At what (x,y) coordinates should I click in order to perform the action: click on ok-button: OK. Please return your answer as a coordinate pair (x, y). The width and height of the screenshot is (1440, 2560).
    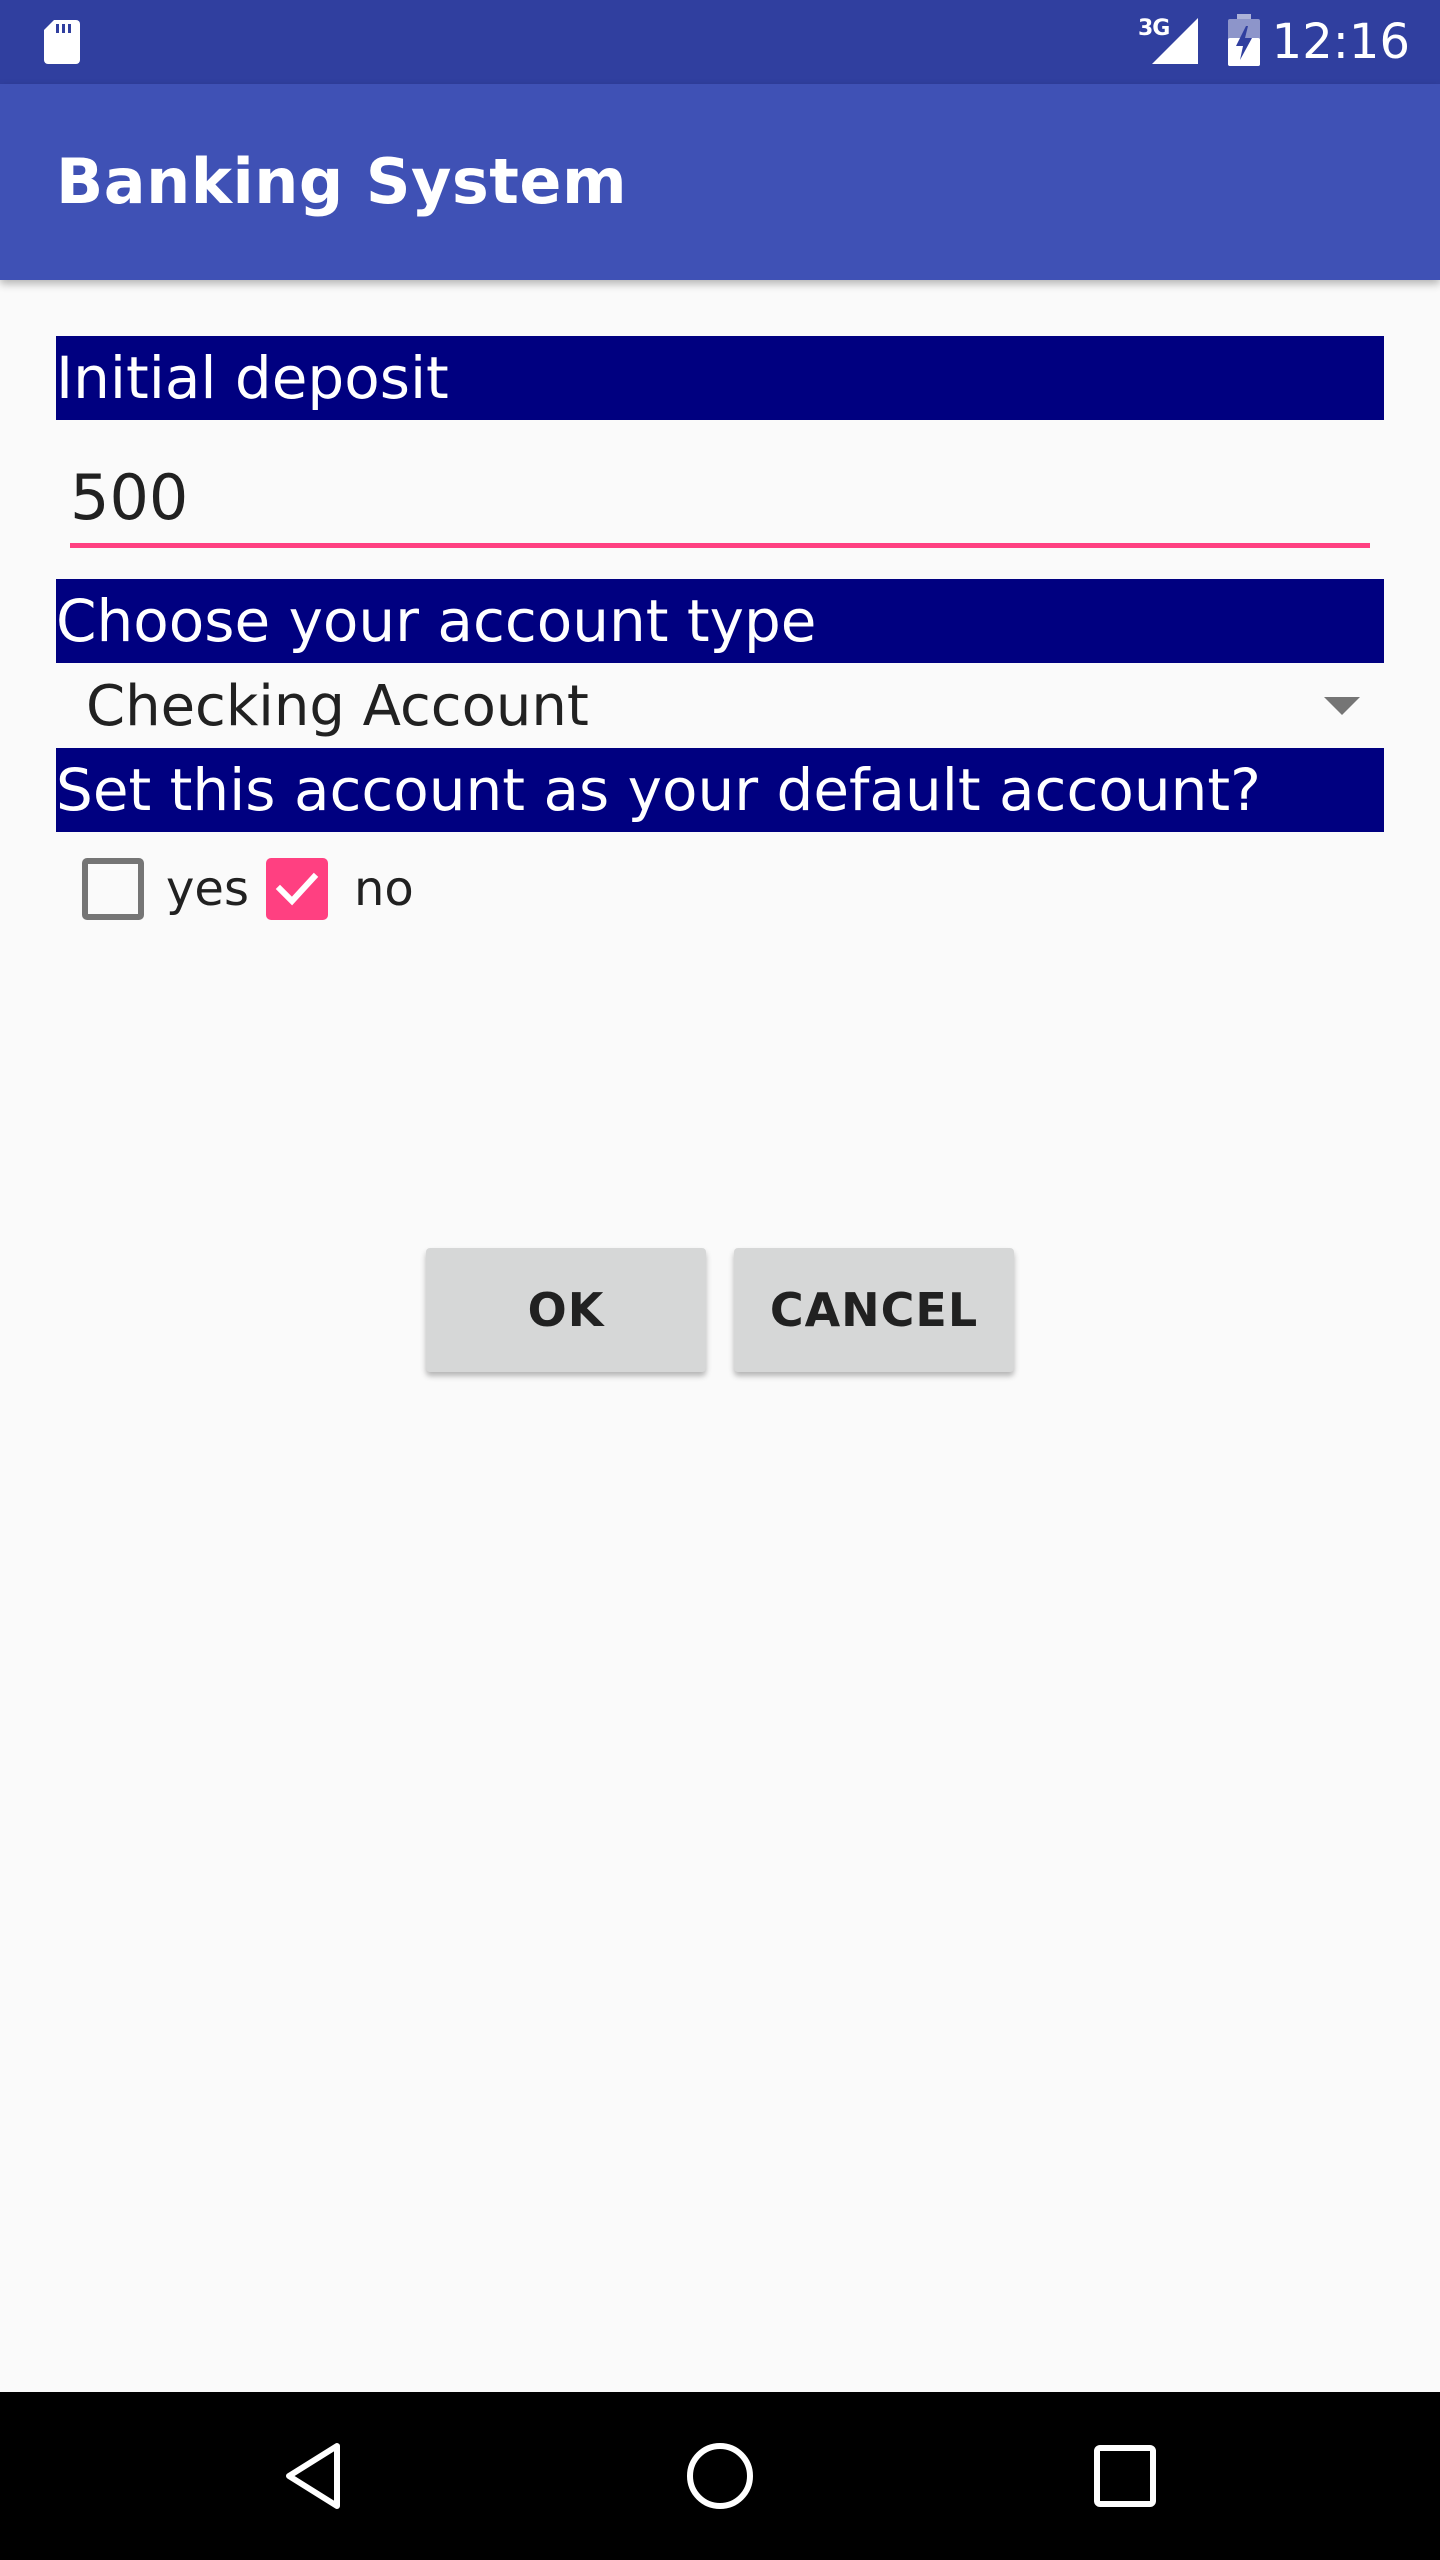
    Looking at the image, I should click on (566, 1310).